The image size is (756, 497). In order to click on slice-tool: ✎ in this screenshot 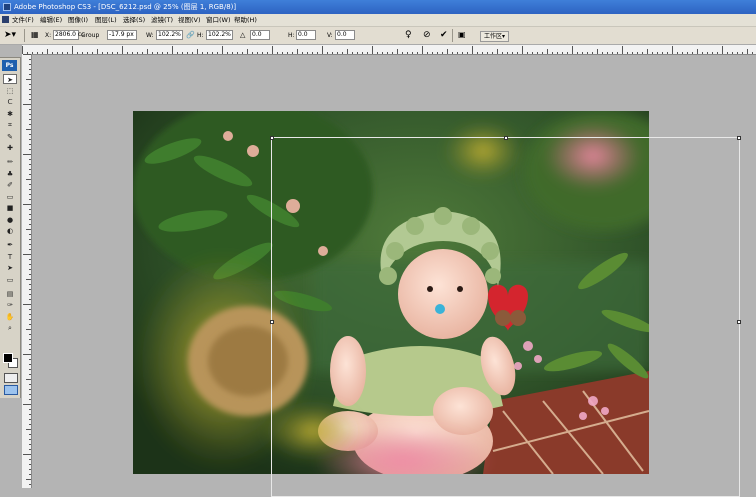, I will do `click(10, 137)`.